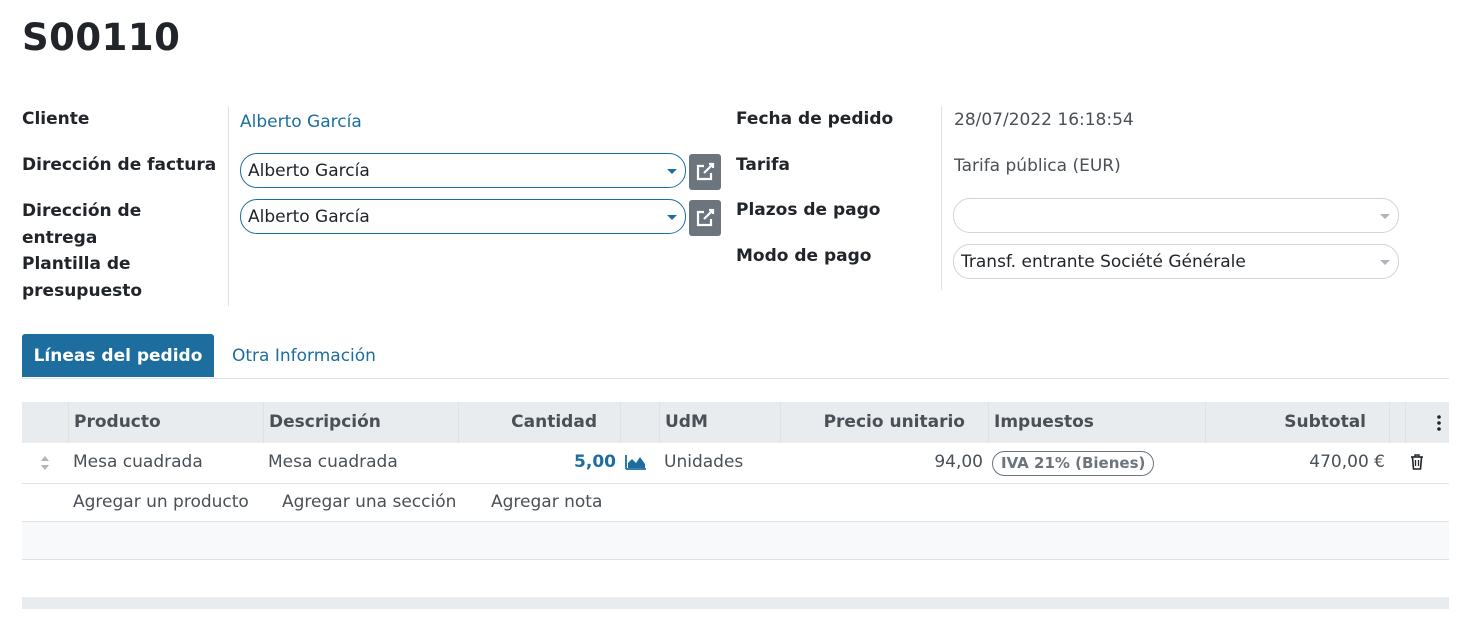 Image resolution: width=1464 pixels, height=619 pixels. Describe the element at coordinates (763, 165) in the screenshot. I see `pricelist-label: Tarifa` at that location.